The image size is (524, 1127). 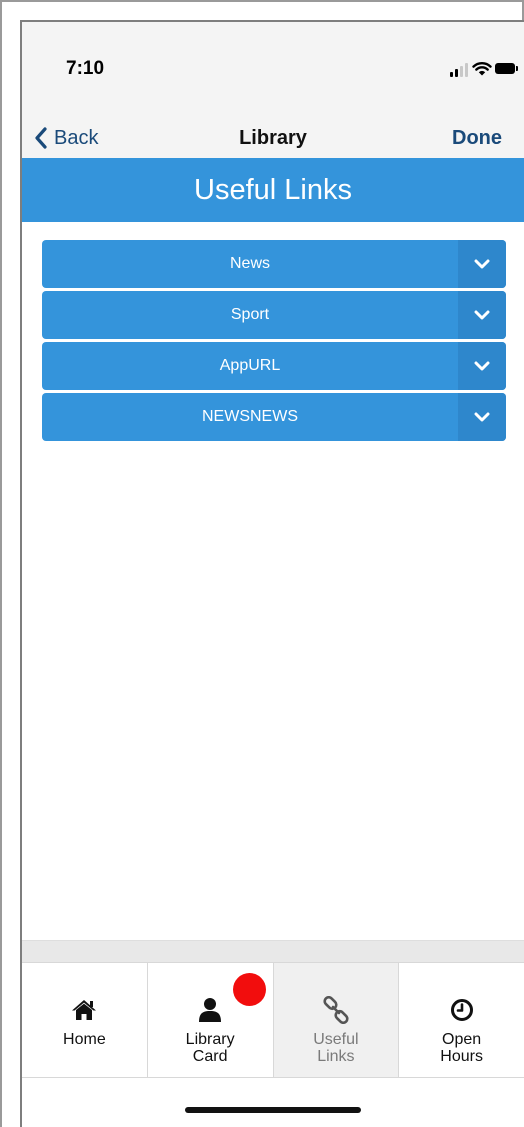 I want to click on link-item-label: AppURL, so click(x=250, y=365).